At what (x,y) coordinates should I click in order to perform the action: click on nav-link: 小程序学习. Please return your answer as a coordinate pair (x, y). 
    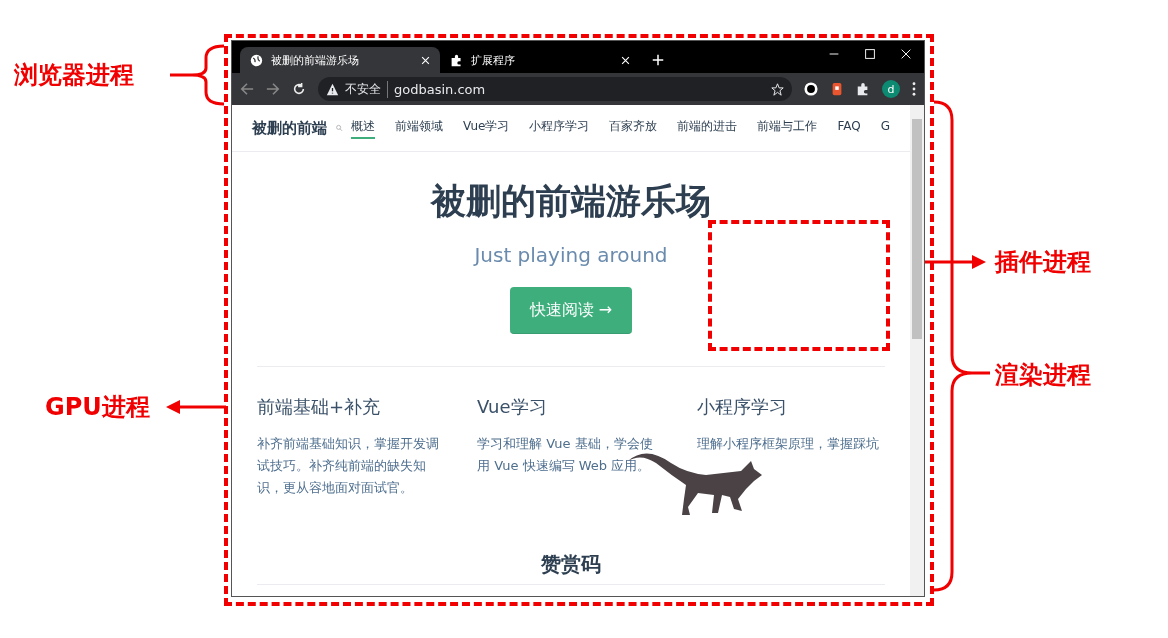
    Looking at the image, I should click on (559, 128).